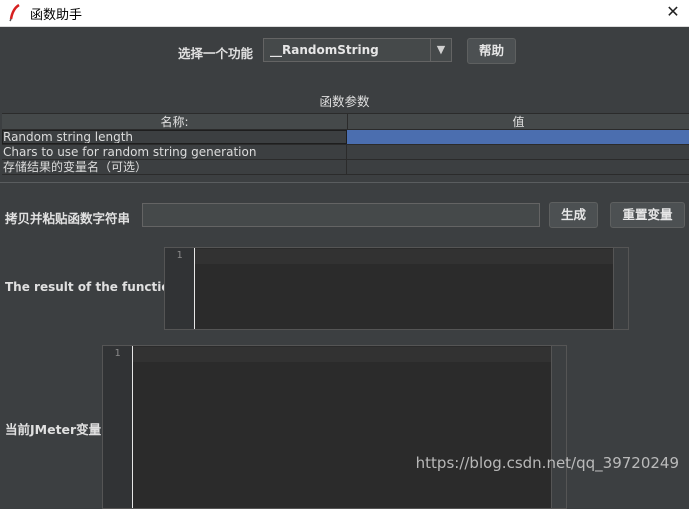 The height and width of the screenshot is (509, 689). I want to click on close-icon: ✕, so click(673, 11).